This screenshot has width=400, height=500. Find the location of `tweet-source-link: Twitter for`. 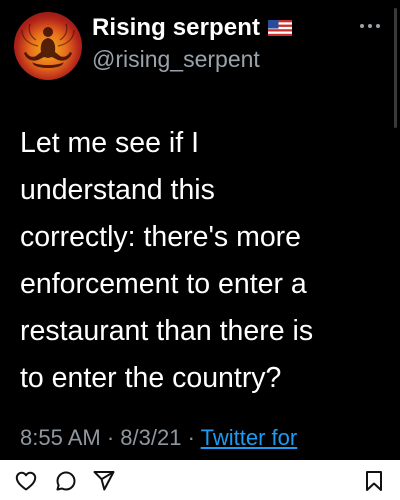

tweet-source-link: Twitter for is located at coordinates (249, 437).